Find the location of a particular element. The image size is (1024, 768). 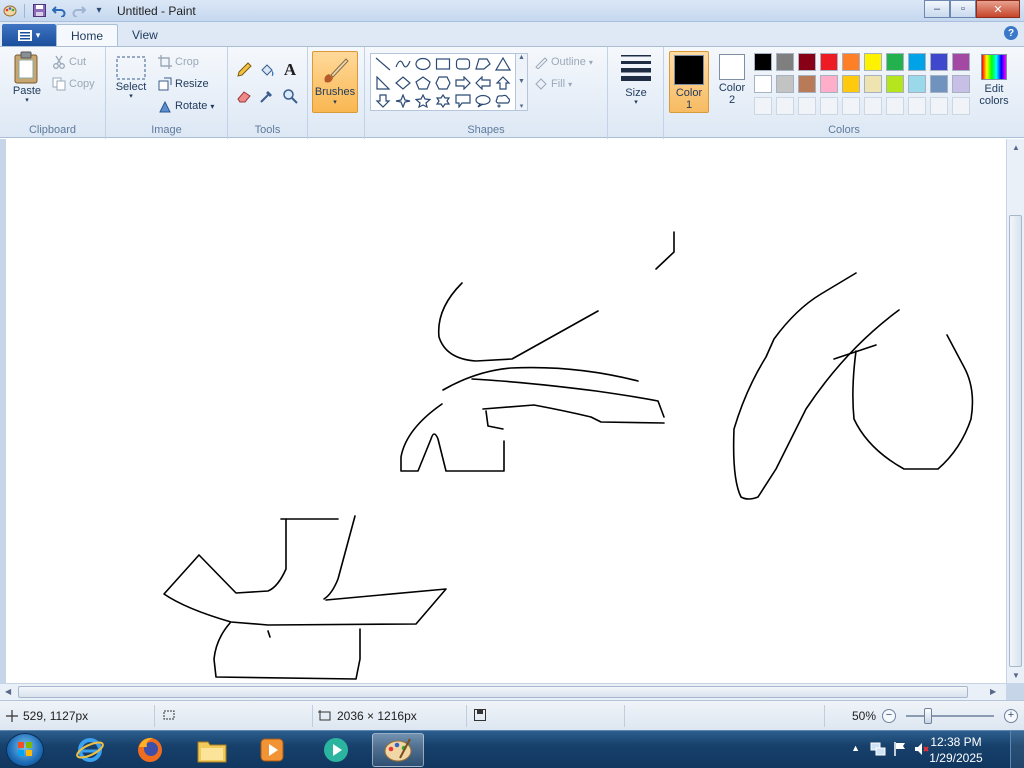

resize-button: Resize is located at coordinates (183, 84).